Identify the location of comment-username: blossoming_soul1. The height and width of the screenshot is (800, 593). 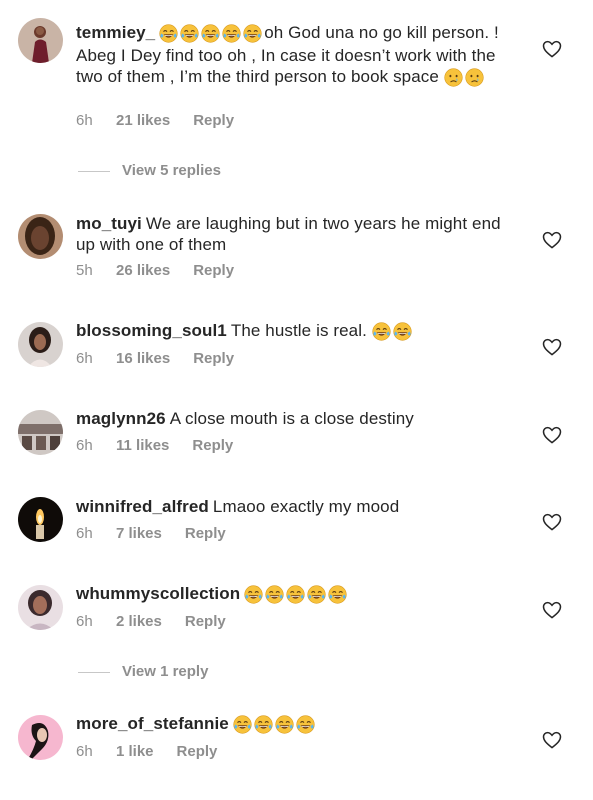
(151, 330).